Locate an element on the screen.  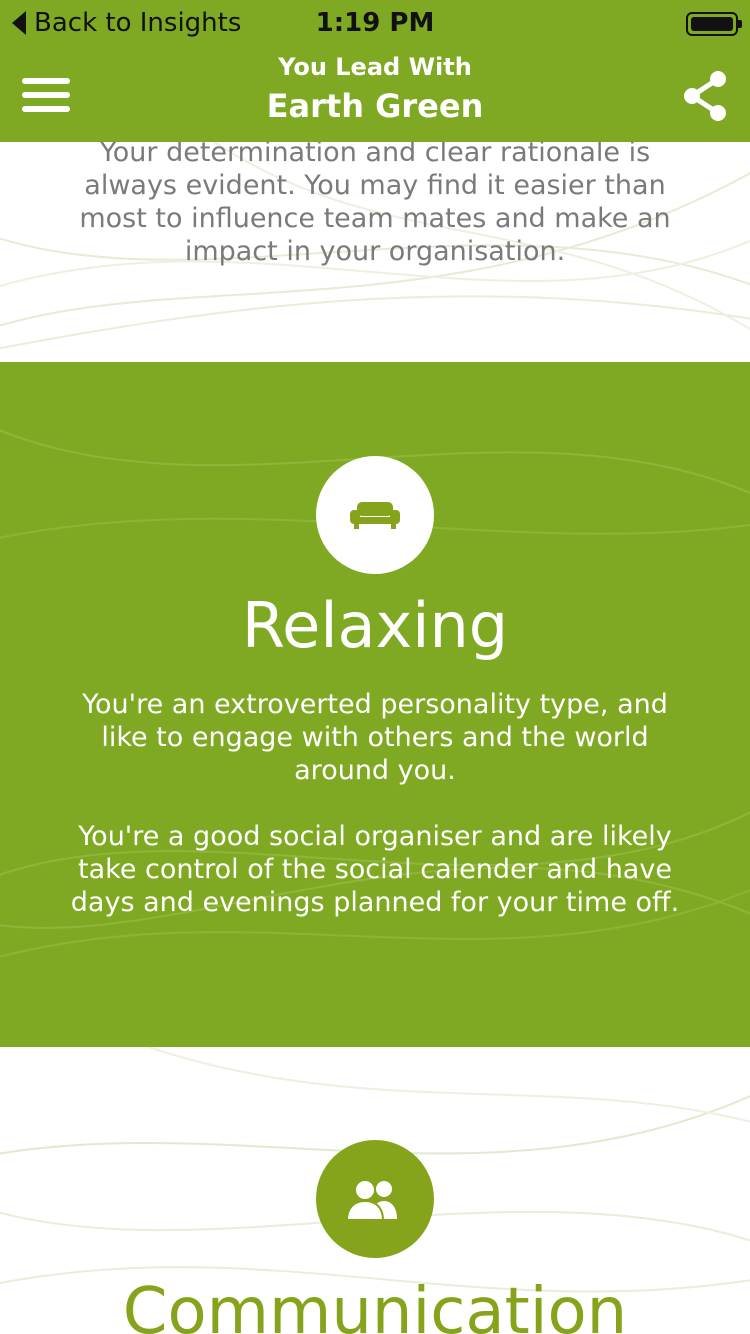
status-bar: Back to Insights 1:19 PM is located at coordinates (375, 23).